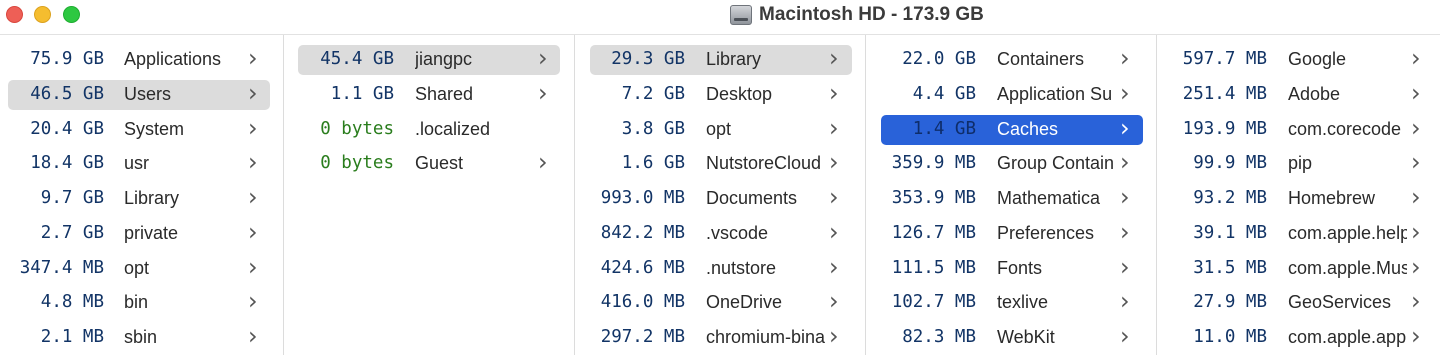 This screenshot has width=1440, height=355. Describe the element at coordinates (1026, 337) in the screenshot. I see `item-name: WebKit` at that location.